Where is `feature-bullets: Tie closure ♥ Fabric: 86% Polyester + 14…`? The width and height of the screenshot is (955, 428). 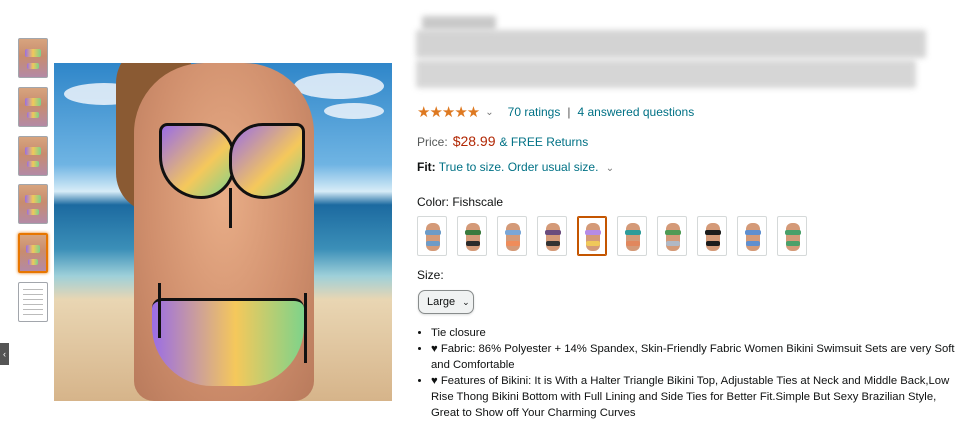 feature-bullets: Tie closure ♥ Fabric: 86% Polyester + 14… is located at coordinates (686, 373).